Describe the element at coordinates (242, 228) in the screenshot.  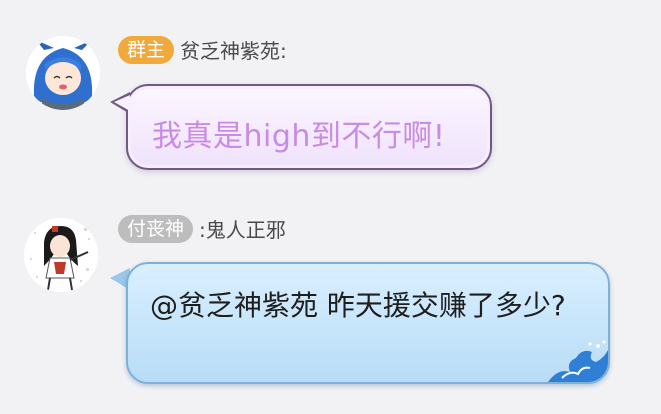
I see `sender-name: :鬼人正邪` at that location.